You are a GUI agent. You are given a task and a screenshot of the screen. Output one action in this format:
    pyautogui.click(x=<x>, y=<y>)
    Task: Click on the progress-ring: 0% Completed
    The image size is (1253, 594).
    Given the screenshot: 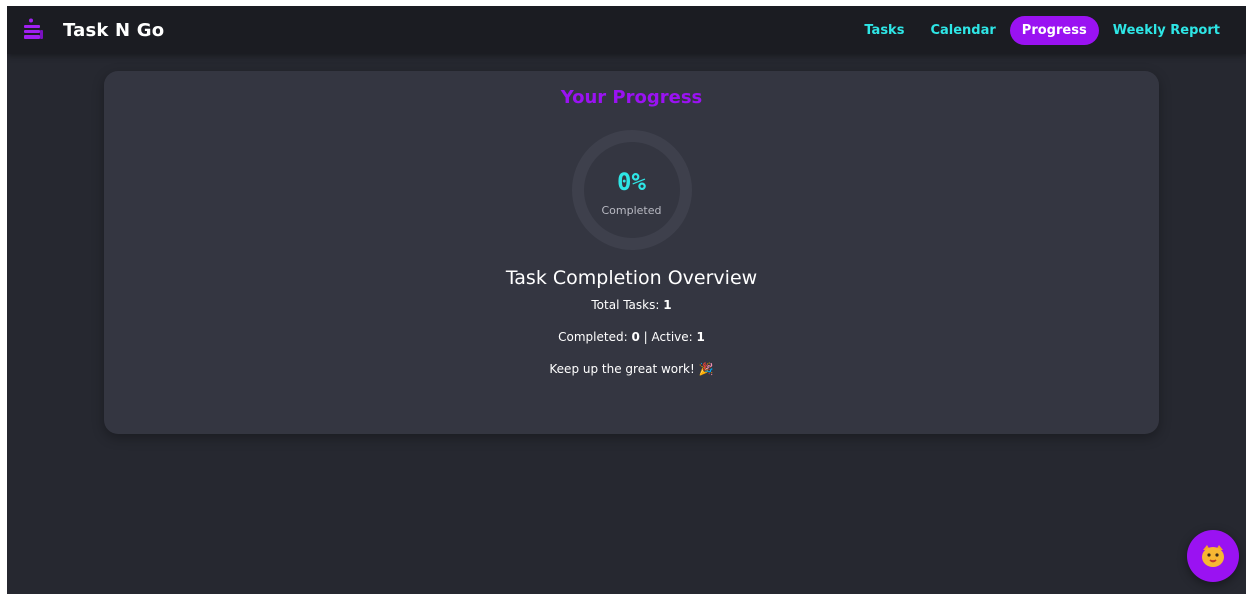 What is the action you would take?
    pyautogui.click(x=632, y=190)
    